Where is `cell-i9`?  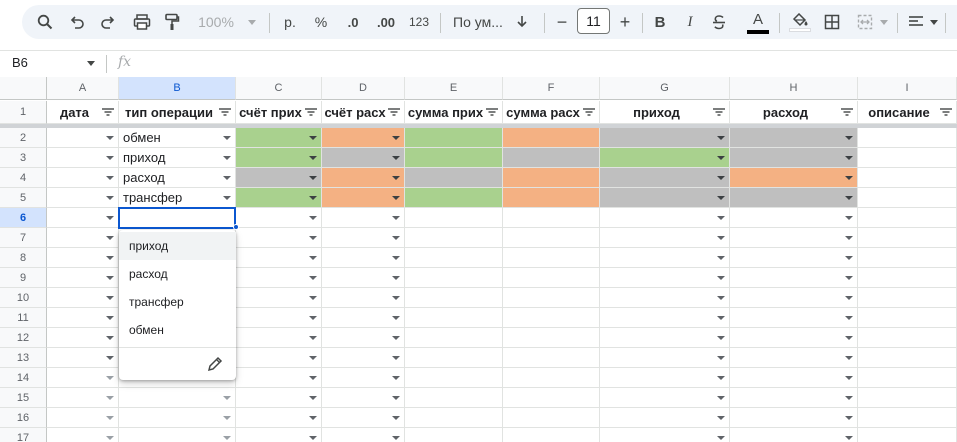
cell-i9 is located at coordinates (907, 278).